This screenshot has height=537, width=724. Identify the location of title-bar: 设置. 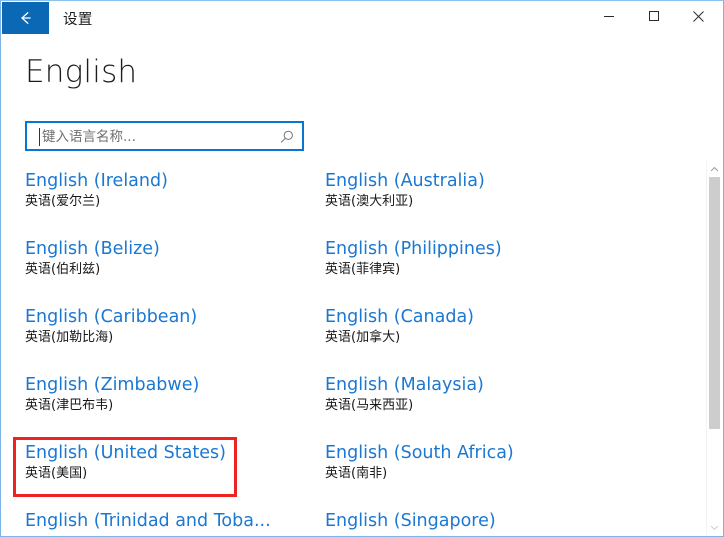
(362, 18).